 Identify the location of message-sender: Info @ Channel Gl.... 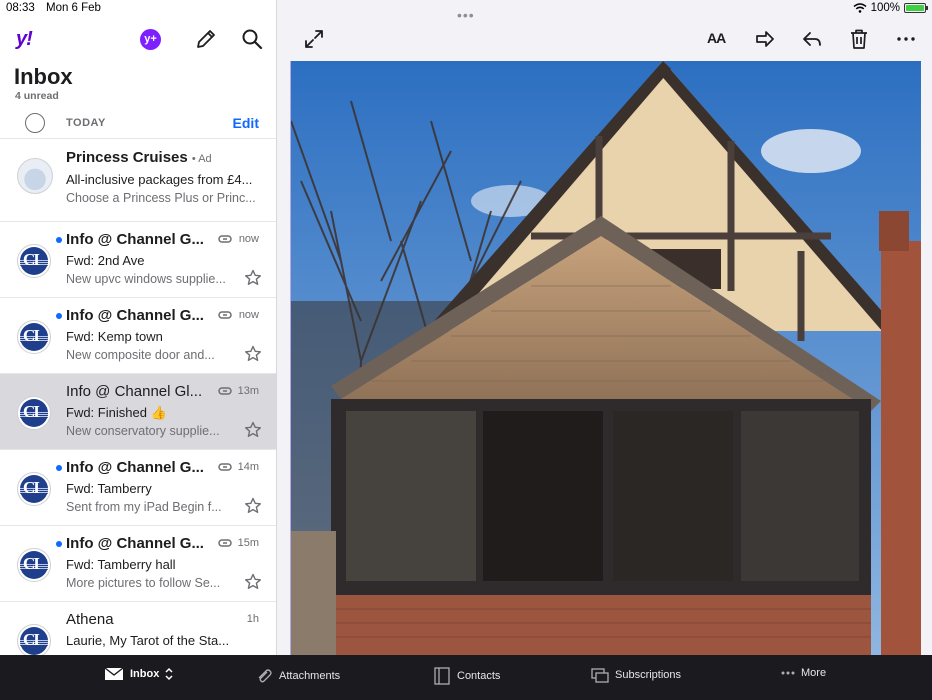
(134, 391).